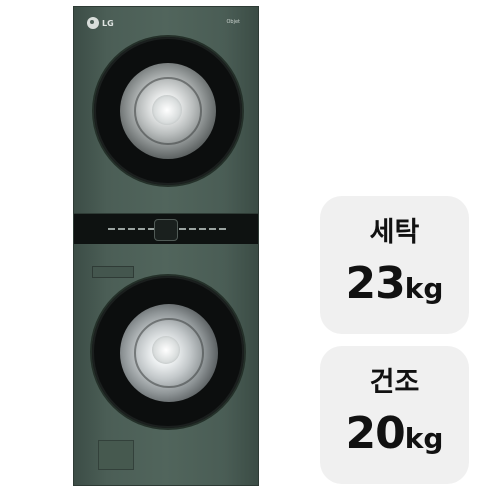 The width and height of the screenshot is (500, 500). I want to click on washer-drum-center, so click(166, 350).